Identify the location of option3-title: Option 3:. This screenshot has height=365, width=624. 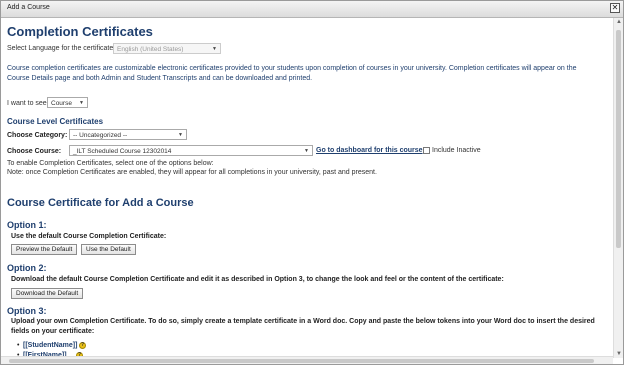
(27, 311).